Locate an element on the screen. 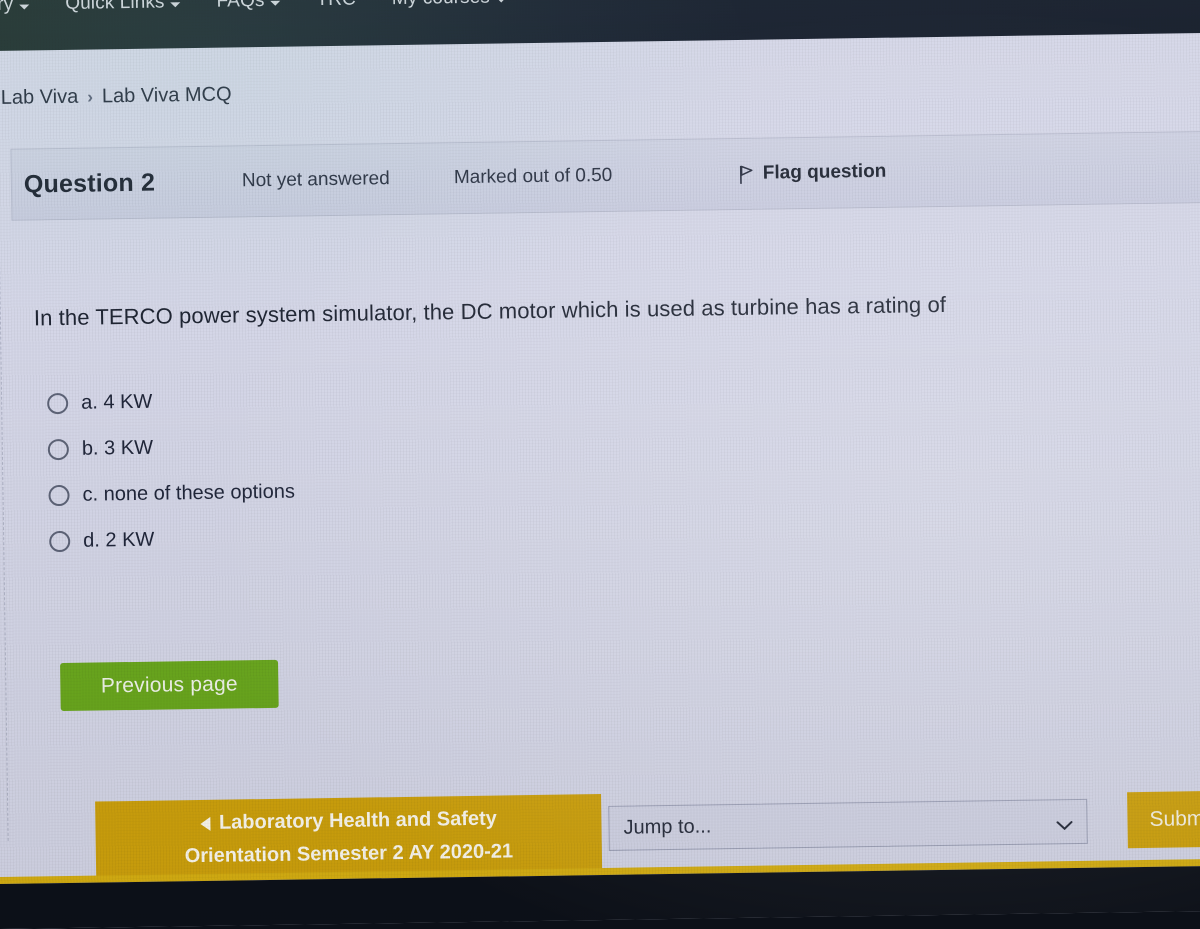 The width and height of the screenshot is (1200, 929). question-marks: Marked out of 0.50 is located at coordinates (533, 176).